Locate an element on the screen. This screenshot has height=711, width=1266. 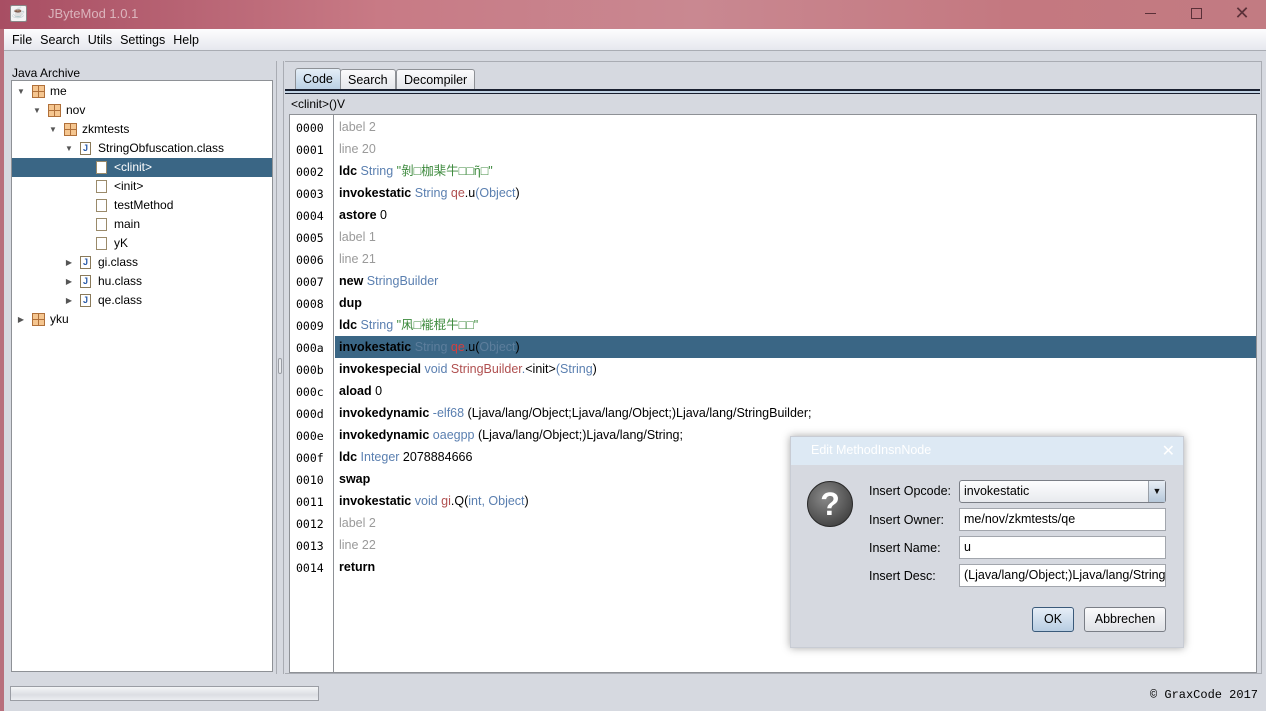
instruction-row: 0009 ldc String "凩□褦棍牛□□" is located at coordinates (773, 325).